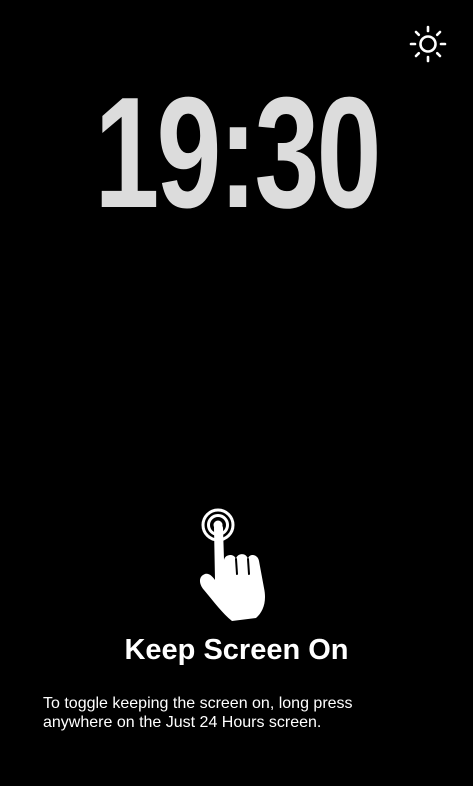 The width and height of the screenshot is (473, 786). I want to click on brightness-button, so click(428, 44).